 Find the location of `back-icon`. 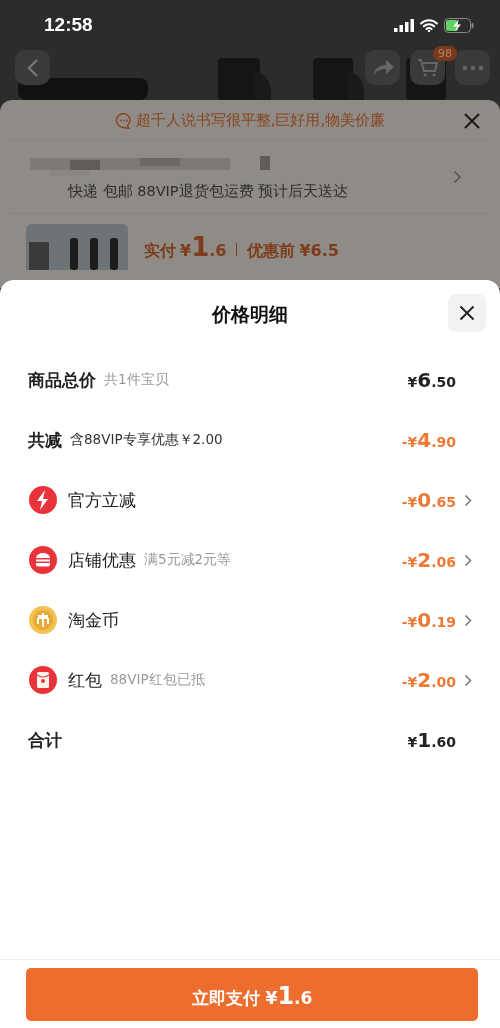

back-icon is located at coordinates (32, 67).